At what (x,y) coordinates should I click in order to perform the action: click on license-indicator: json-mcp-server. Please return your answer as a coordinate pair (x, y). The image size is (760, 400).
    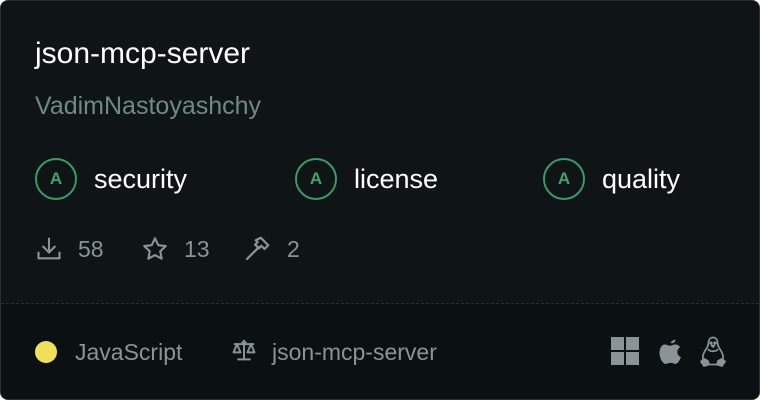
    Looking at the image, I should click on (333, 352).